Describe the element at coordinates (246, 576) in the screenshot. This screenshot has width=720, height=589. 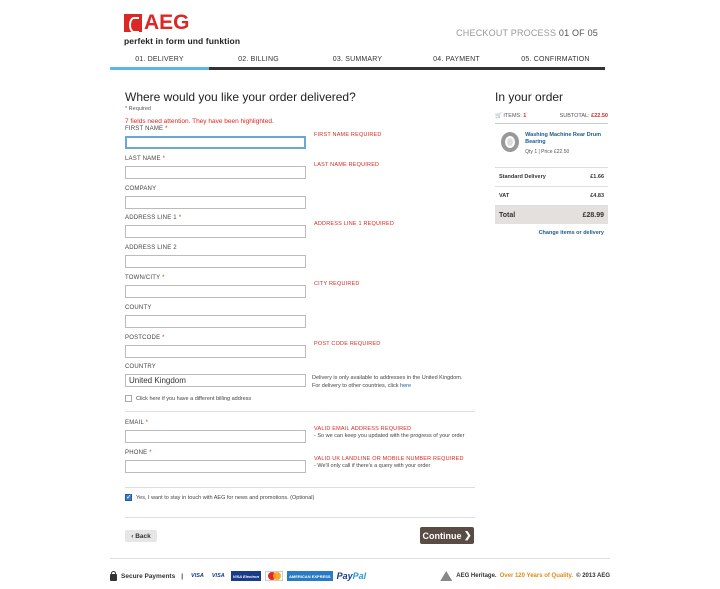
I see `visa-electron-icon: VISA Electron` at that location.